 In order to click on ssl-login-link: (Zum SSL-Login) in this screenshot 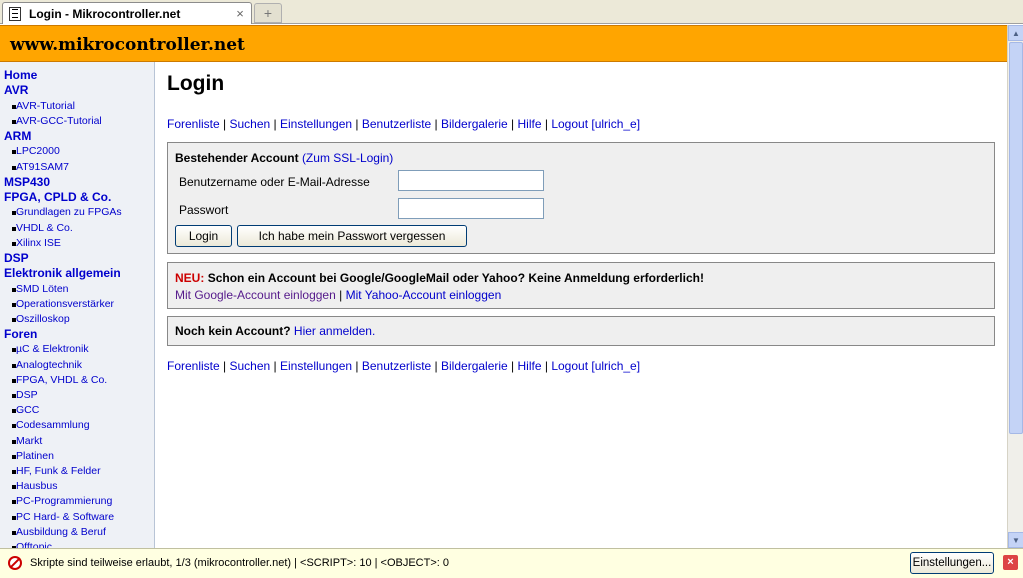, I will do `click(347, 158)`.